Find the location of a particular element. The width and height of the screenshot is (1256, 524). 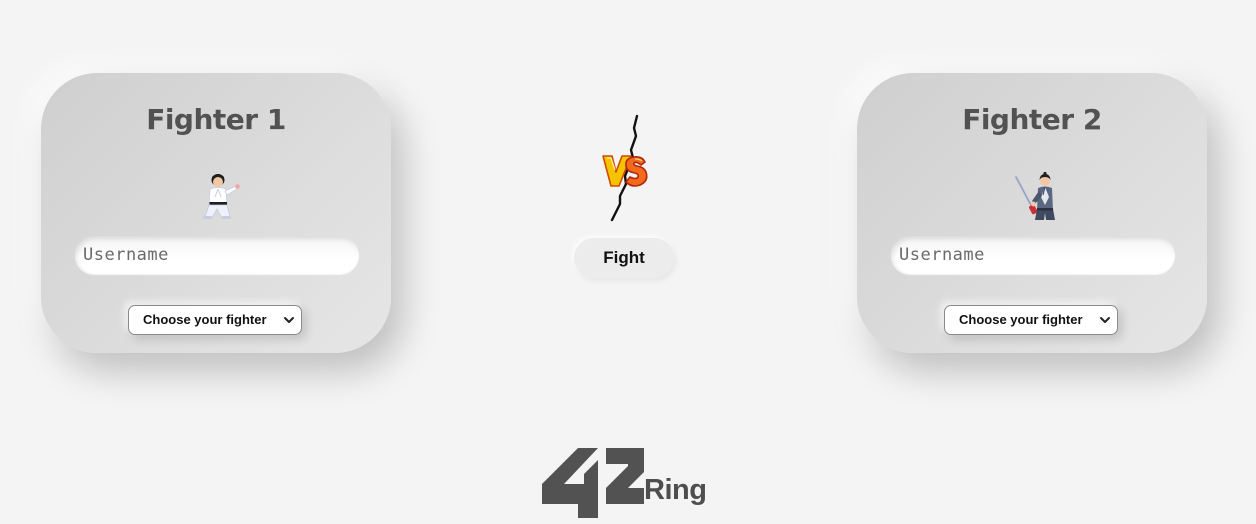

fighter-2-title: Fighter 2 is located at coordinates (1032, 119).